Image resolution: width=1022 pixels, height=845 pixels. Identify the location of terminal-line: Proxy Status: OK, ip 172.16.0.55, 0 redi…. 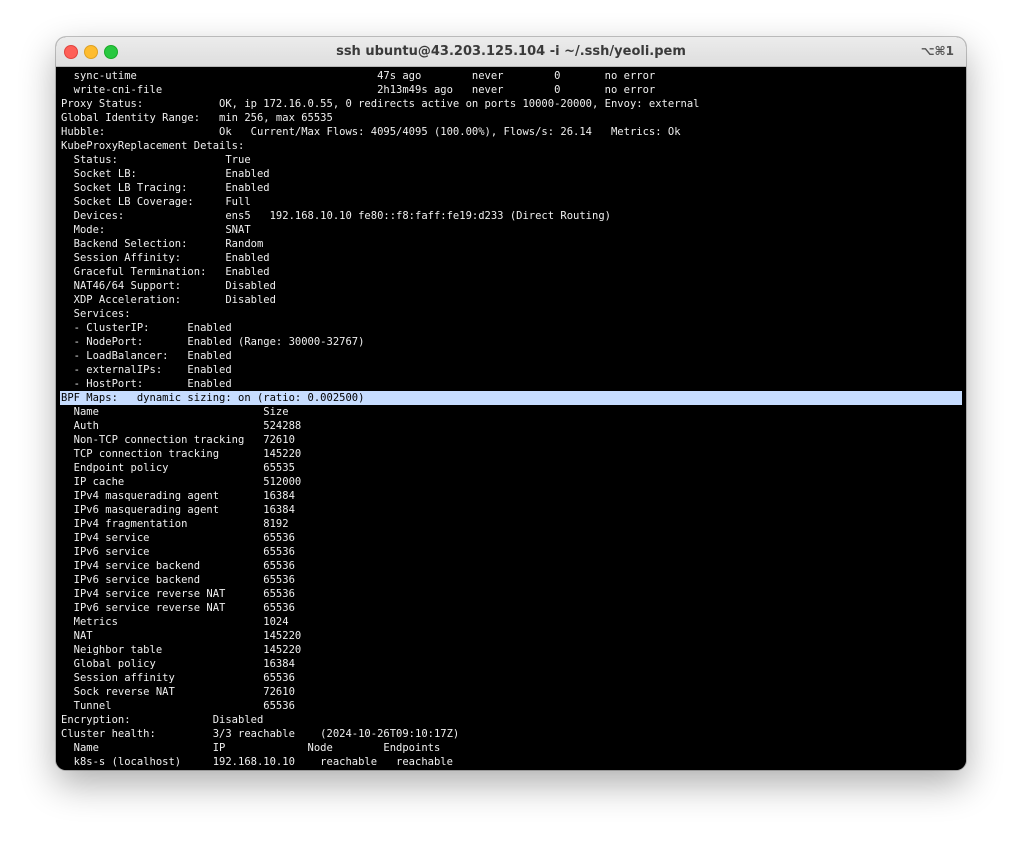
(380, 104).